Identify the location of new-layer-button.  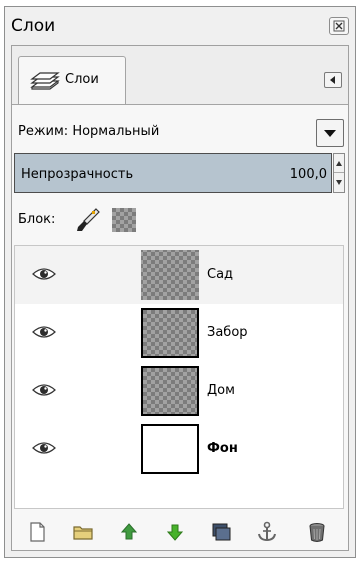
(37, 532).